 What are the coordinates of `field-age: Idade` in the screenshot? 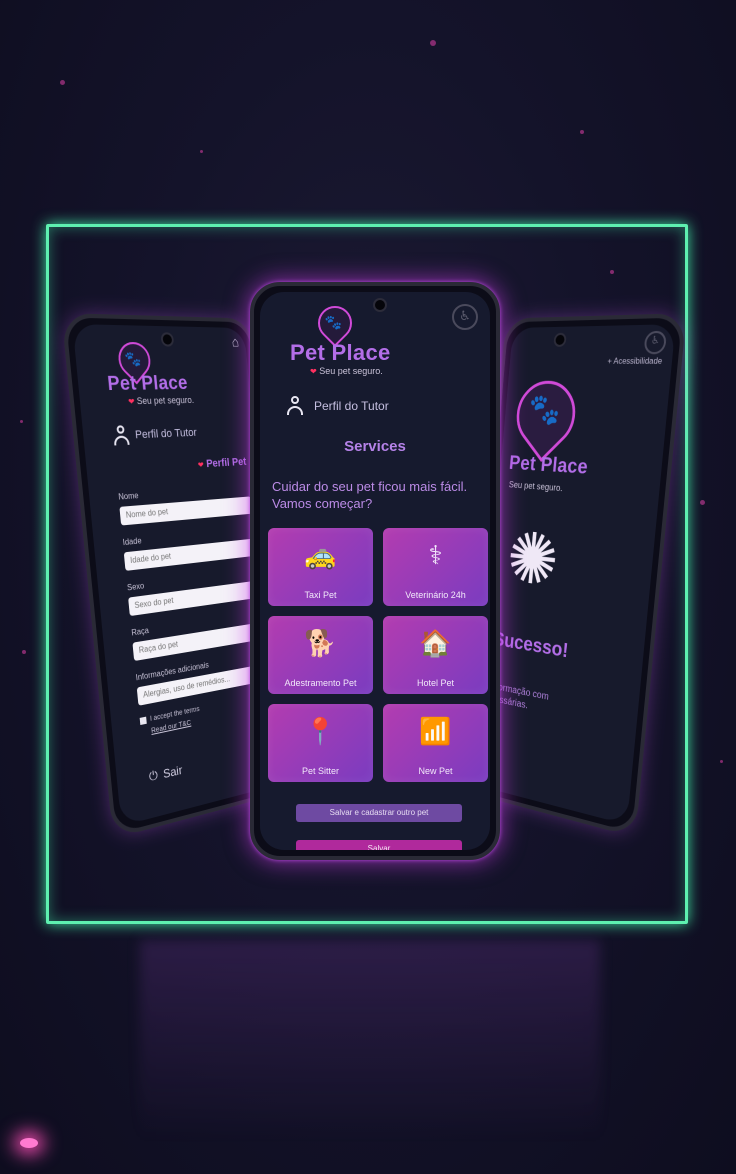 It's located at (189, 548).